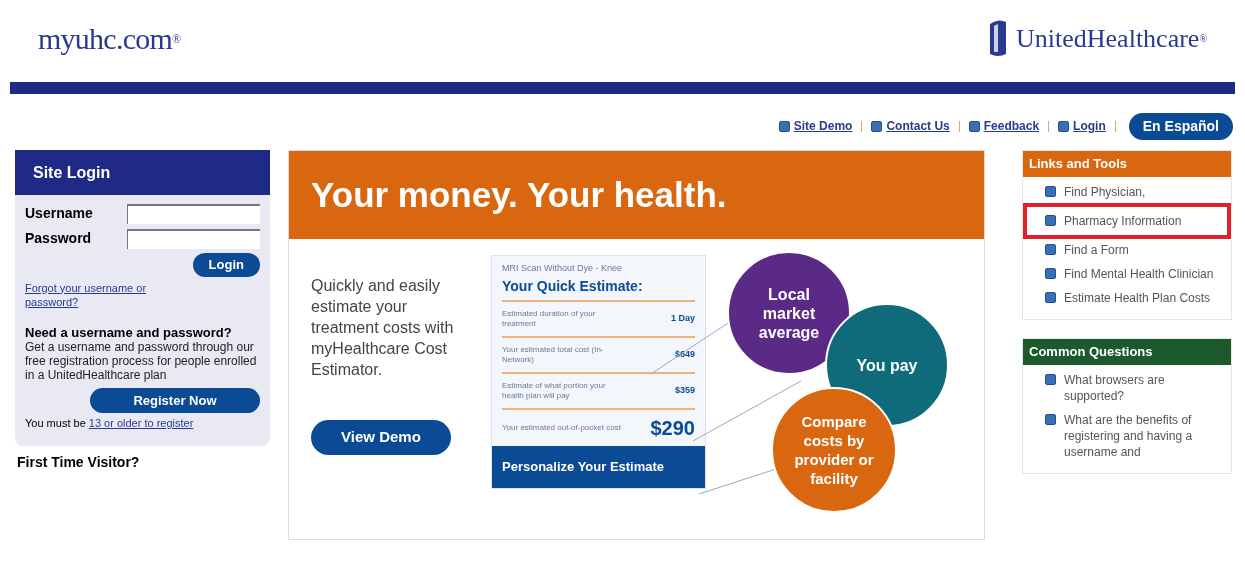 This screenshot has height=564, width=1245. I want to click on top-link: Contact Us, so click(910, 126).